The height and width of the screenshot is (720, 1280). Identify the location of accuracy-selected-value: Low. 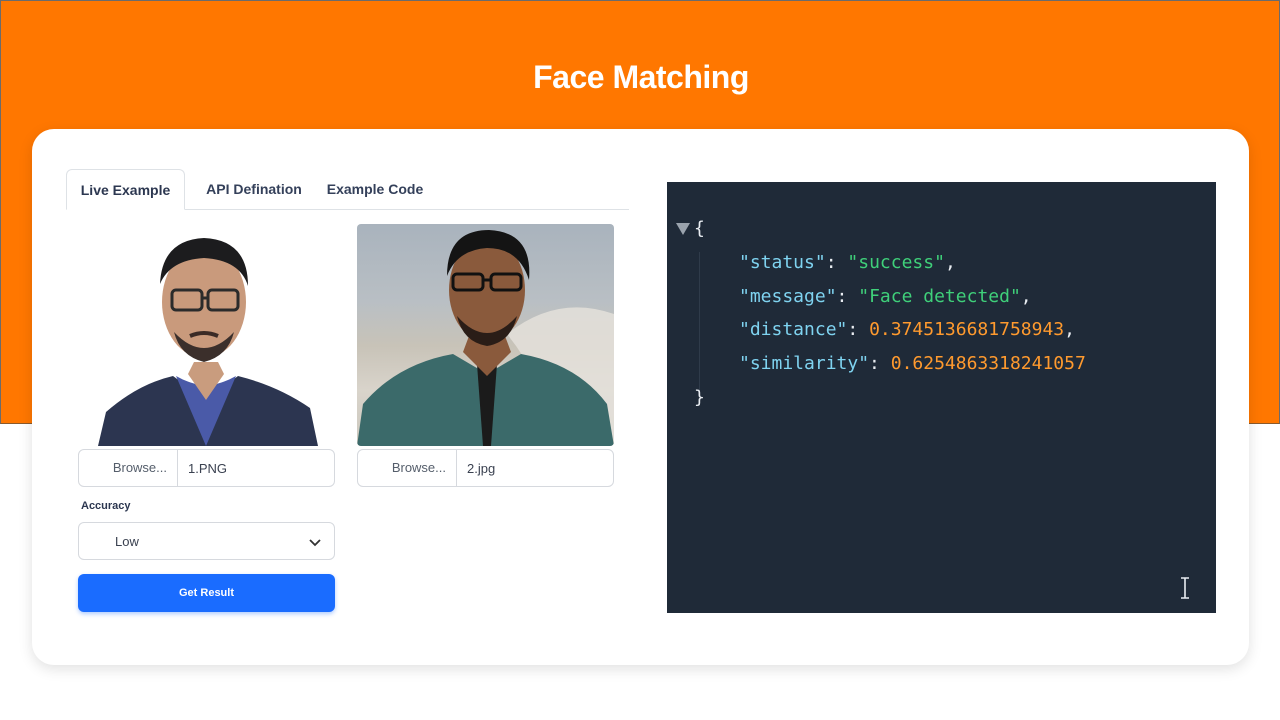
(127, 541).